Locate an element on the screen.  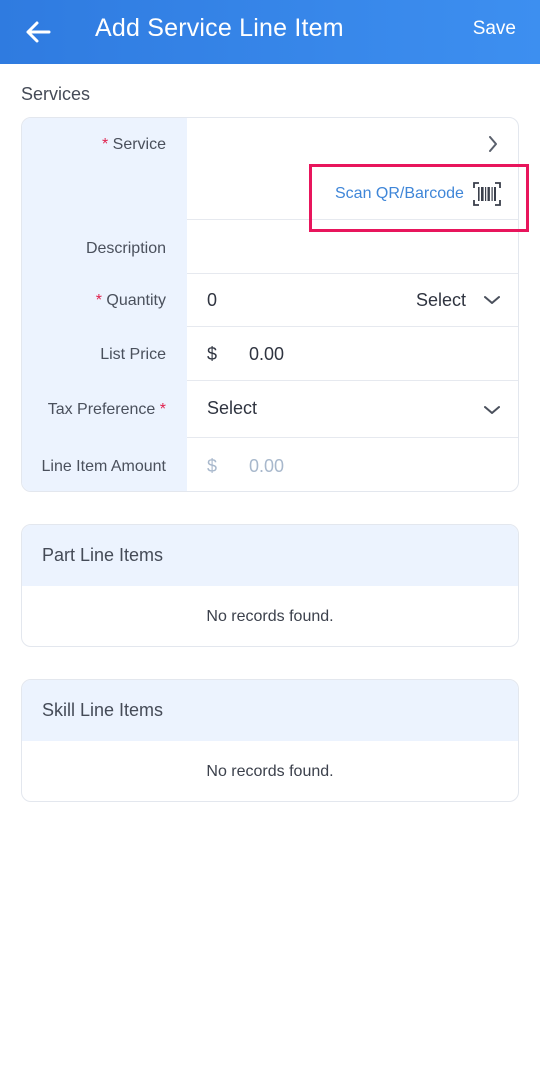
panel-header: Part Line Items is located at coordinates (270, 555).